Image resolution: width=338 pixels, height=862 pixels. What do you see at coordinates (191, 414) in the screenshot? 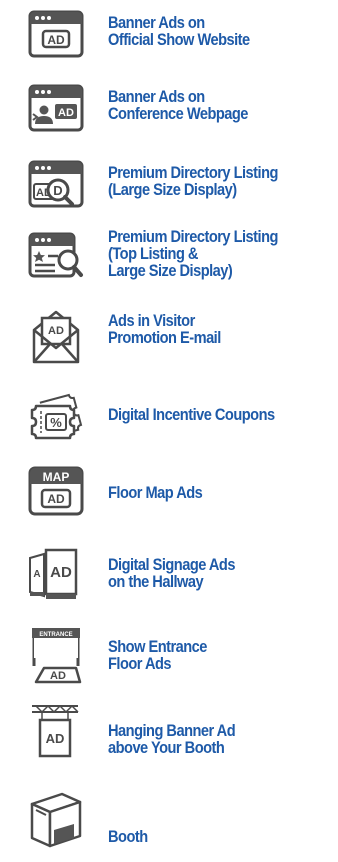
I see `item-label: Digital Incentive Coupons` at bounding box center [191, 414].